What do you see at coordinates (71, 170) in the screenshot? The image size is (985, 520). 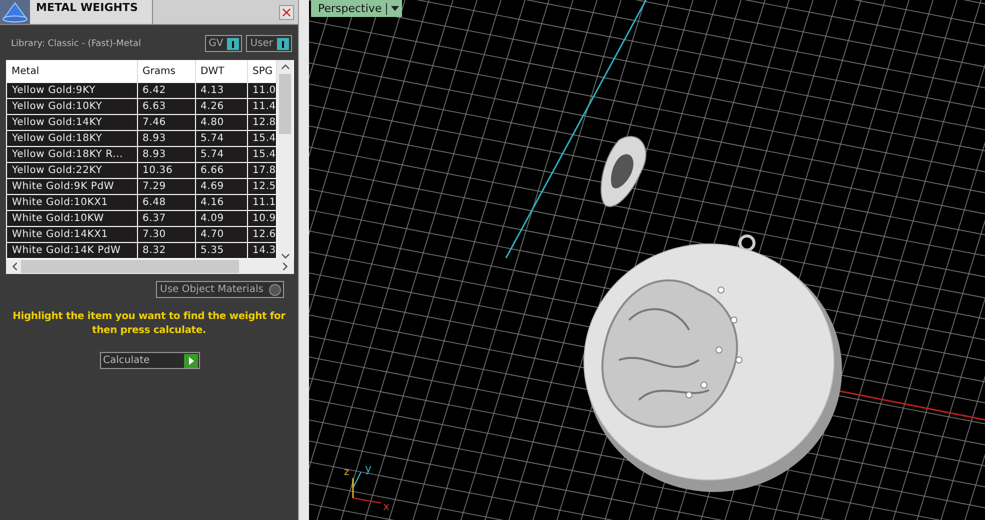 I see `table-cell: Yellow Gold:22KY` at bounding box center [71, 170].